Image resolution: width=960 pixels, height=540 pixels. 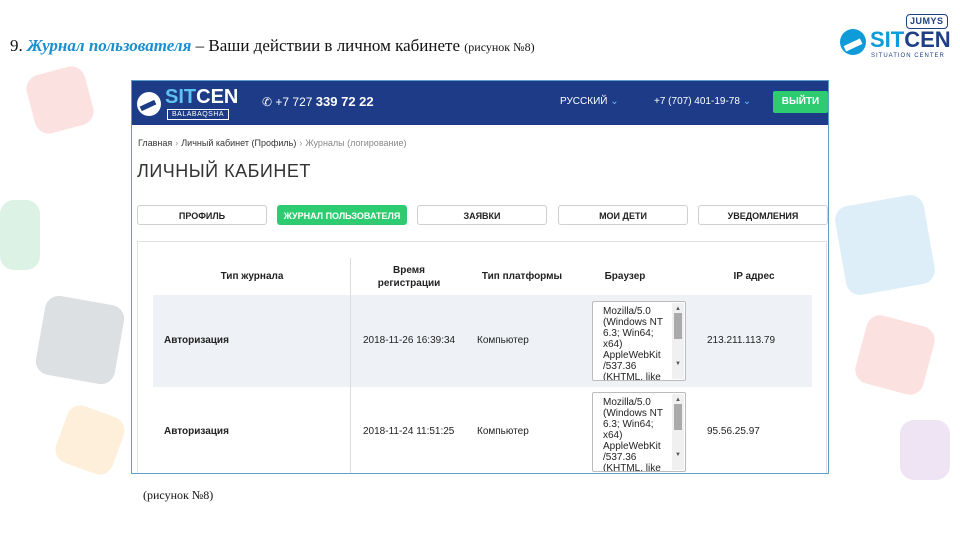 I want to click on slide-title-highlight: Журнал пользователя, so click(x=109, y=45).